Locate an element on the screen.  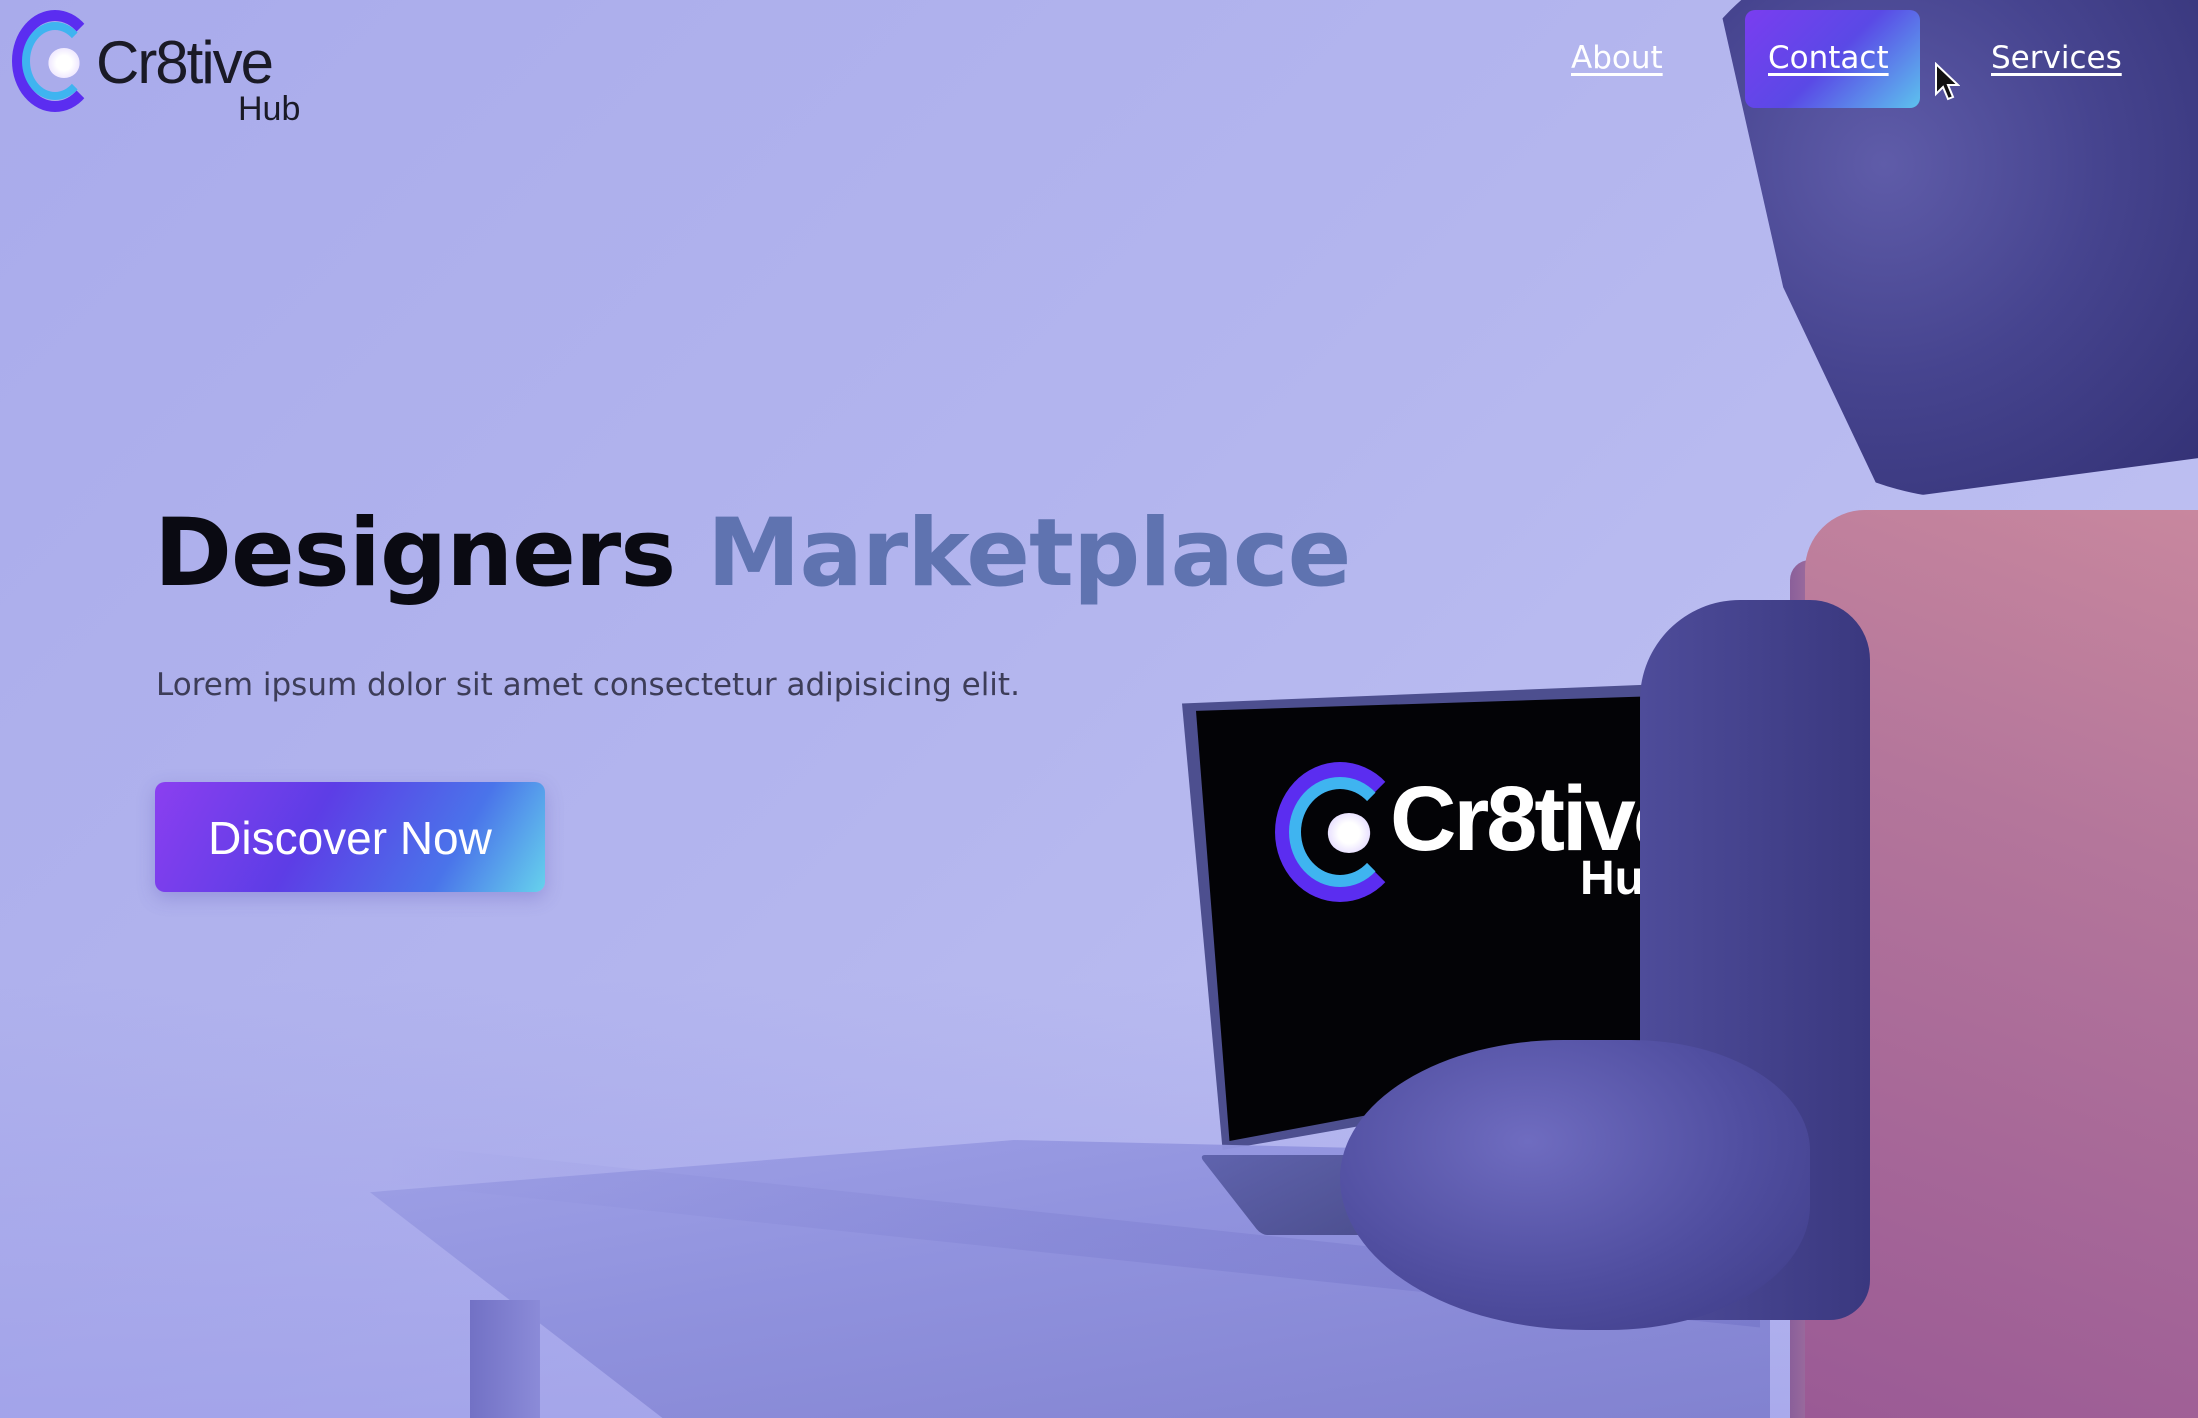
hero-title-main: Designers is located at coordinates (415, 553).